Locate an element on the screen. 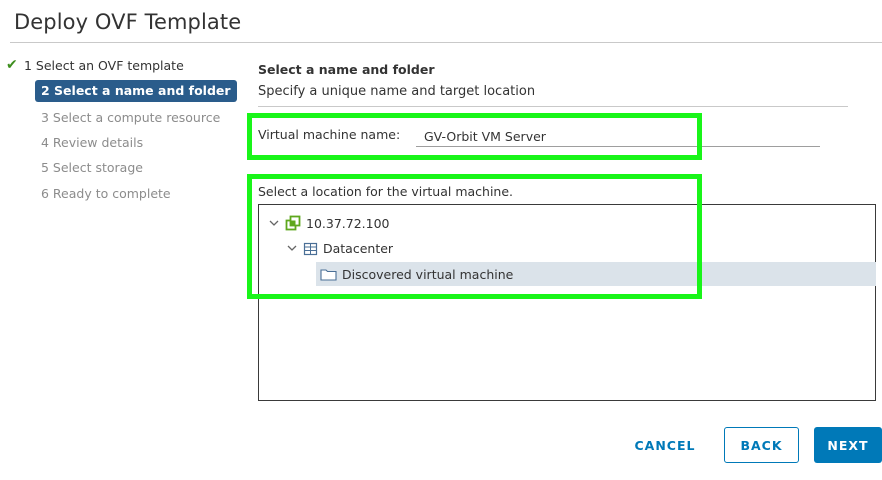 Image resolution: width=882 pixels, height=480 pixels. step-label: 6 Ready to complete is located at coordinates (106, 193).